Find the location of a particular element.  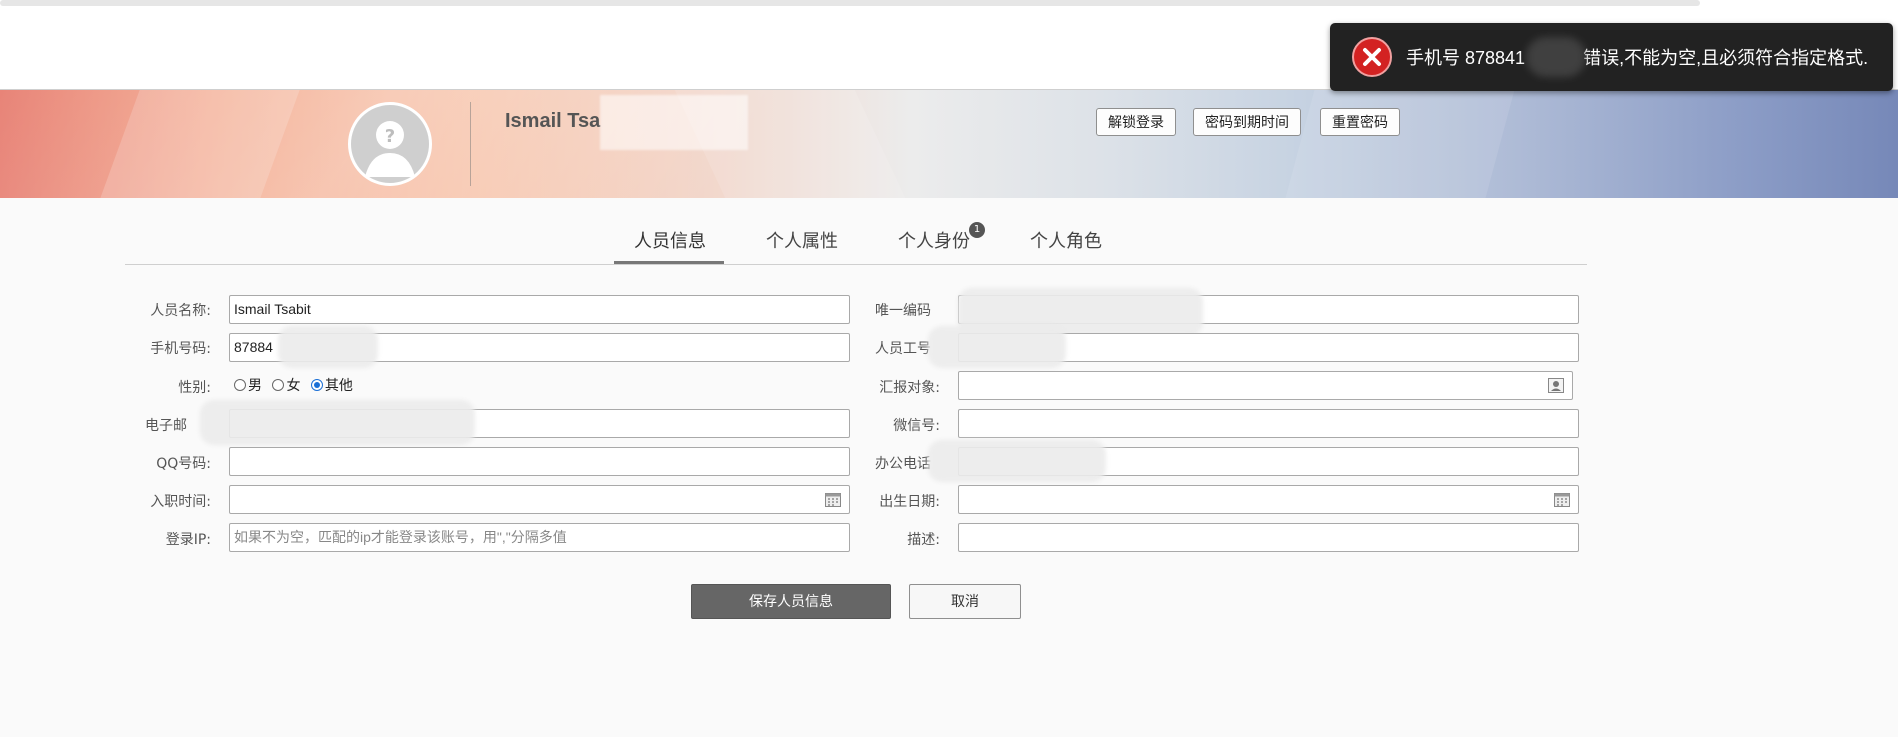

wechat-input is located at coordinates (1268, 423).